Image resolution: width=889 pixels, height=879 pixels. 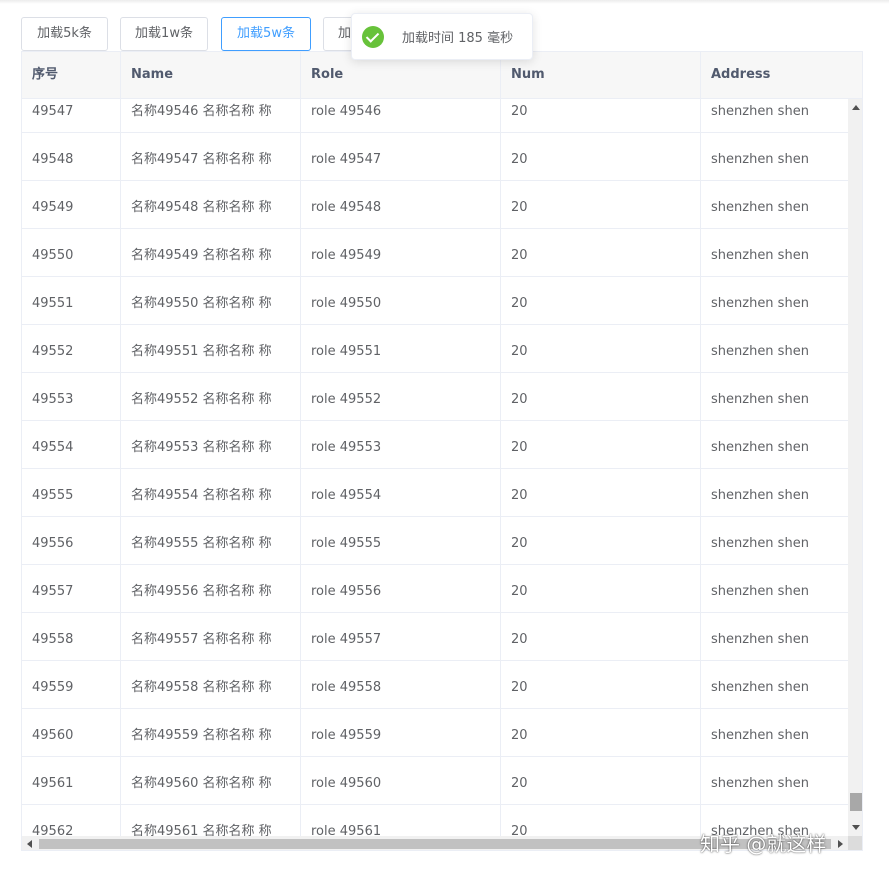 I want to click on cell-index: 49551, so click(x=71, y=300).